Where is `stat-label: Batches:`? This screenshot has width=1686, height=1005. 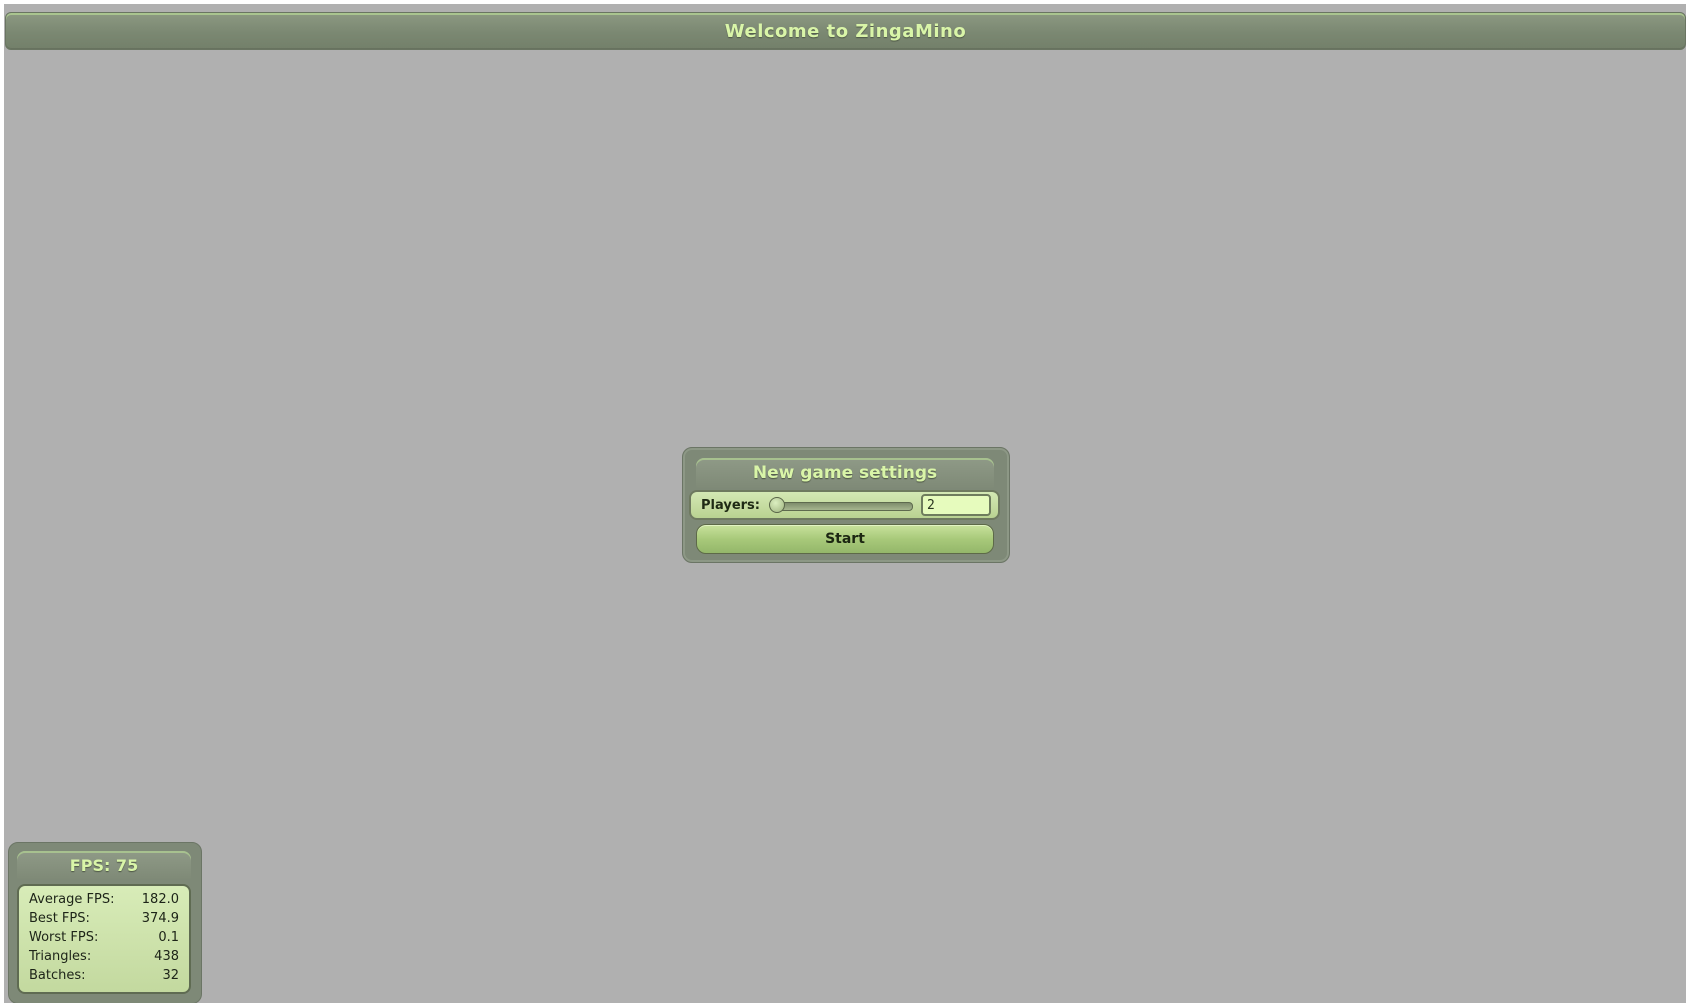
stat-label: Batches: is located at coordinates (57, 975).